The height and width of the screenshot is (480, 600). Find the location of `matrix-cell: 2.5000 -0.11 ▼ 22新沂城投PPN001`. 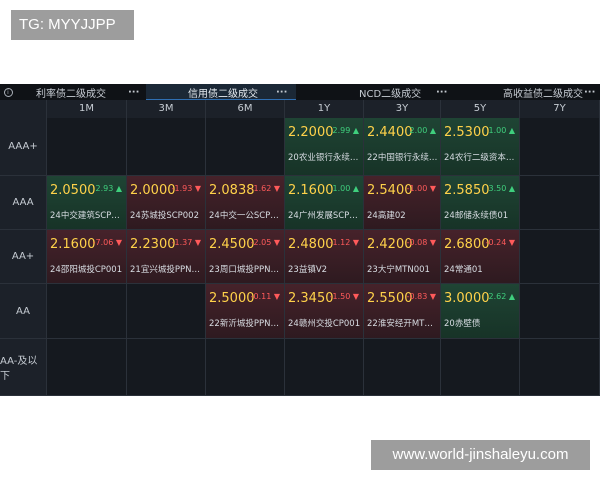

matrix-cell: 2.5000 -0.11 ▼ 22新沂城投PPN001 is located at coordinates (245, 311).